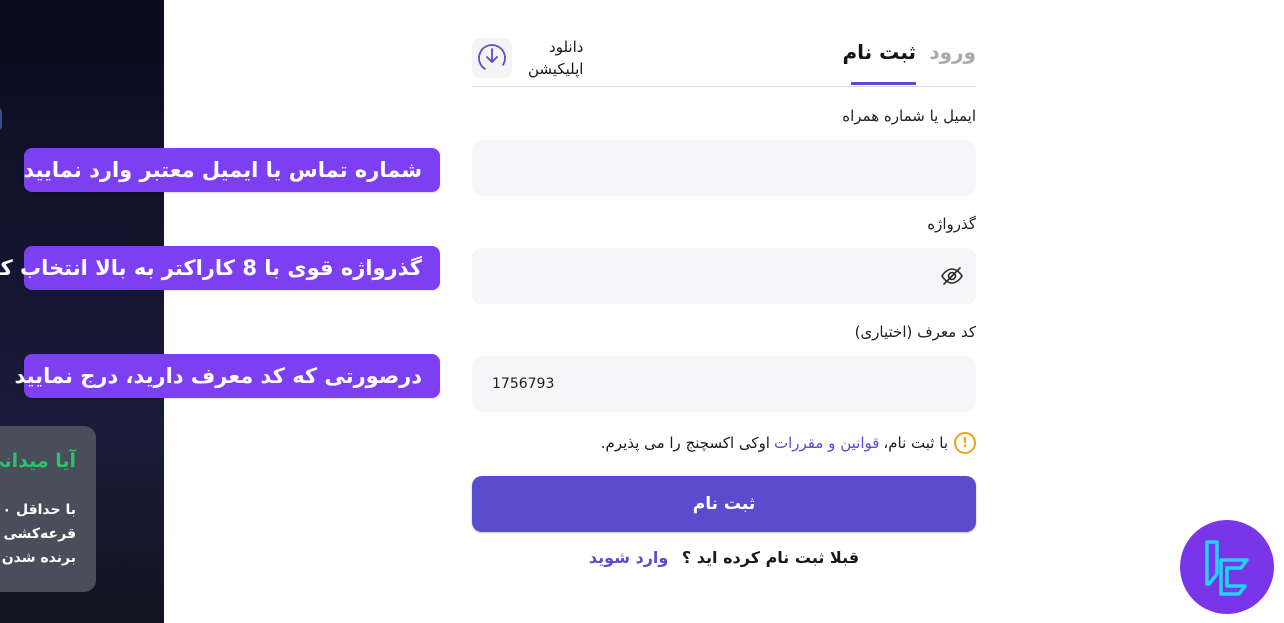 This screenshot has height=623, width=1284. What do you see at coordinates (1227, 567) in the screenshot?
I see `brand-logo-icon` at bounding box center [1227, 567].